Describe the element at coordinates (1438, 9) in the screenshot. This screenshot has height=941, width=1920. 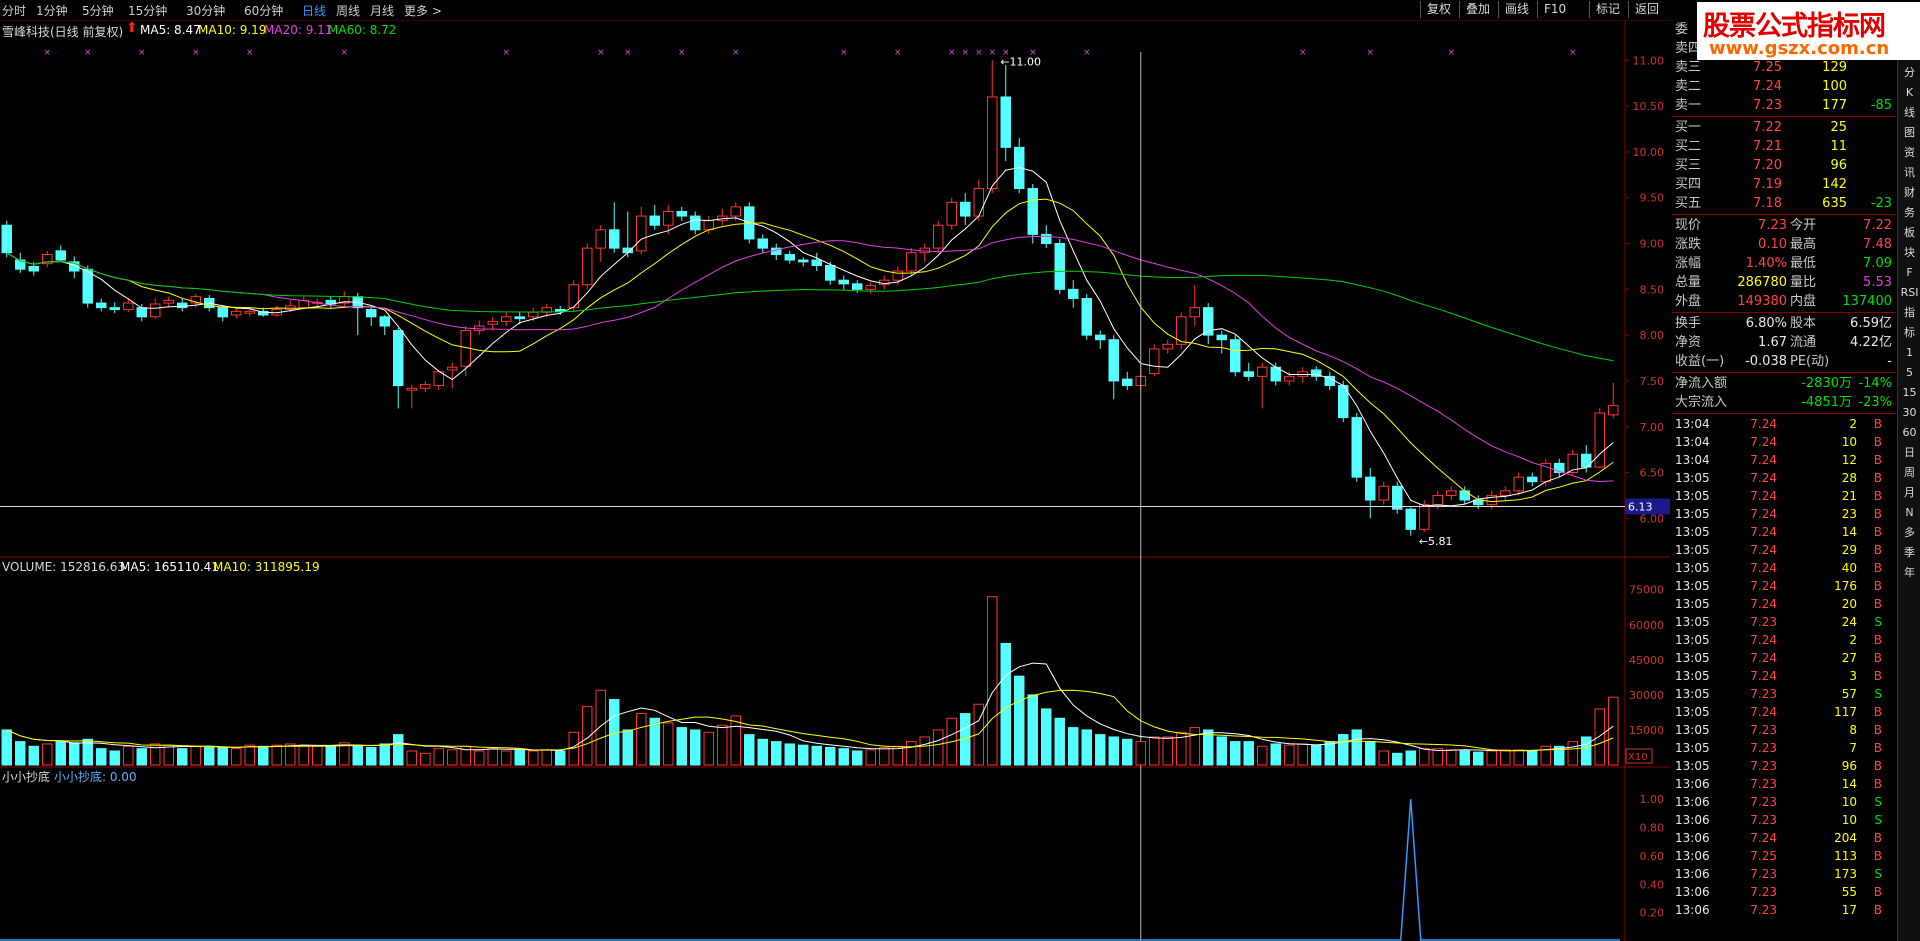
I see `tool-button-0: 复权` at that location.